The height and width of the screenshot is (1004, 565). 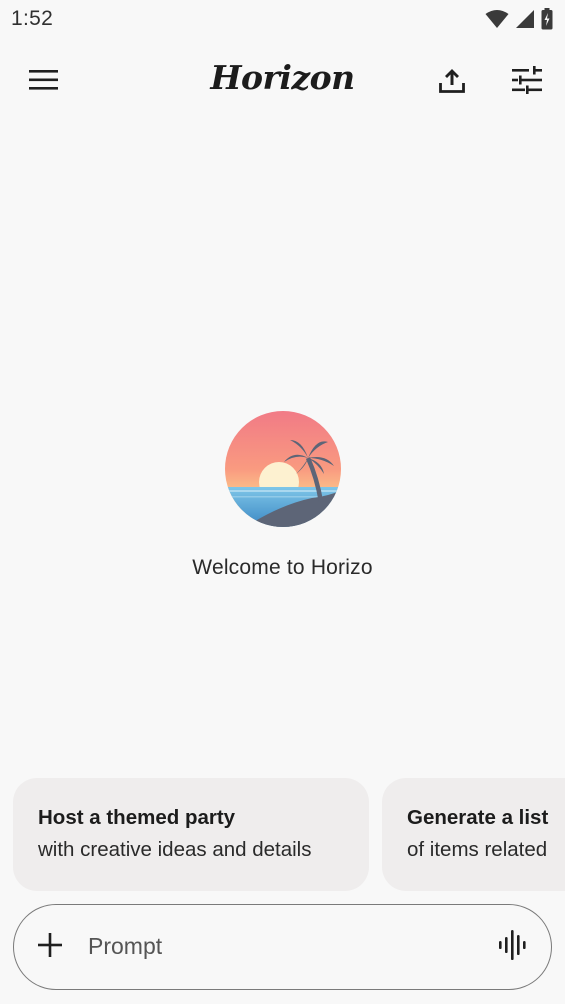 I want to click on status-time: 1:52, so click(x=32, y=18).